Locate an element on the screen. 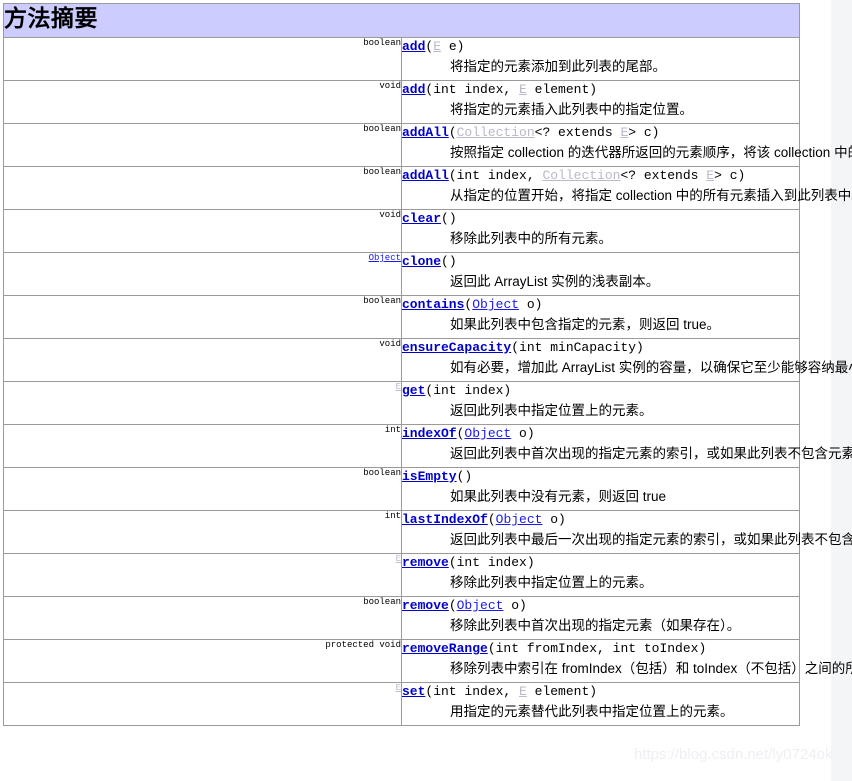 Image resolution: width=852 pixels, height=781 pixels. method-detail-cell: remove(int index) 移除此列表中指定位置上的元素。 is located at coordinates (600, 575).